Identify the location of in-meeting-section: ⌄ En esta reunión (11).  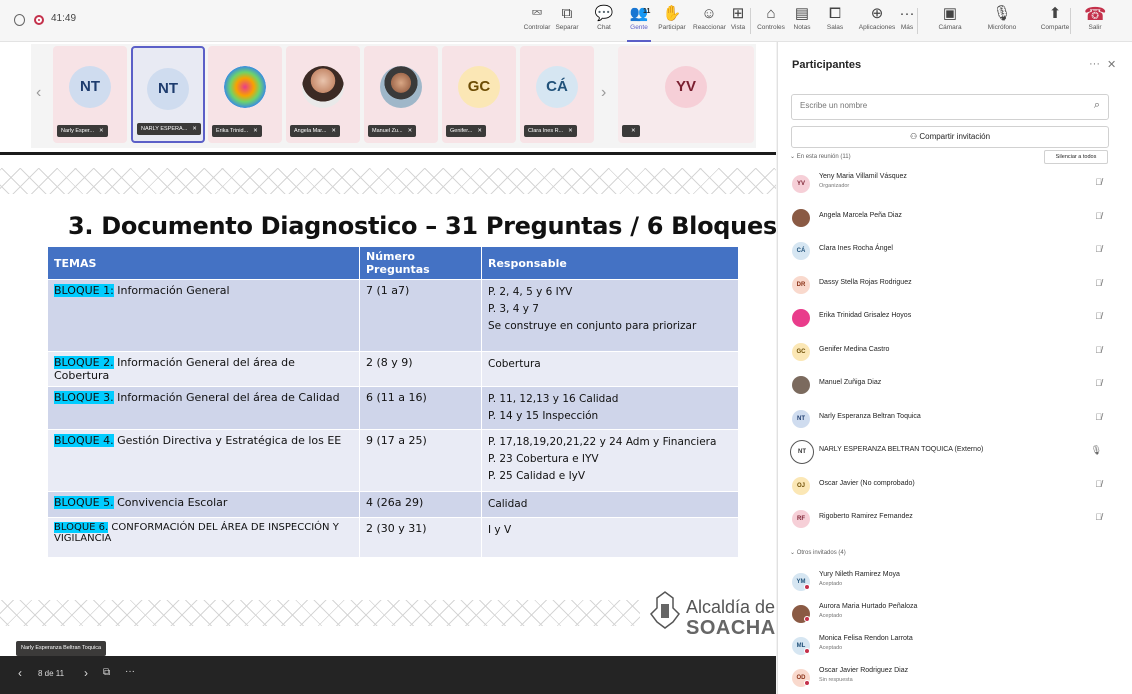
(820, 156).